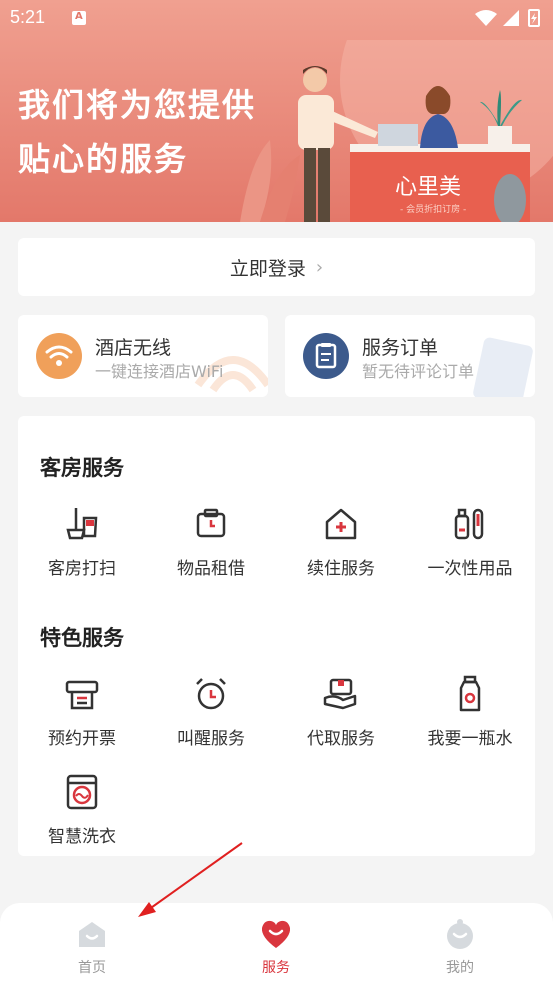  Describe the element at coordinates (103, 159) in the screenshot. I see `hero-title-line2: 贴心的服务` at that location.